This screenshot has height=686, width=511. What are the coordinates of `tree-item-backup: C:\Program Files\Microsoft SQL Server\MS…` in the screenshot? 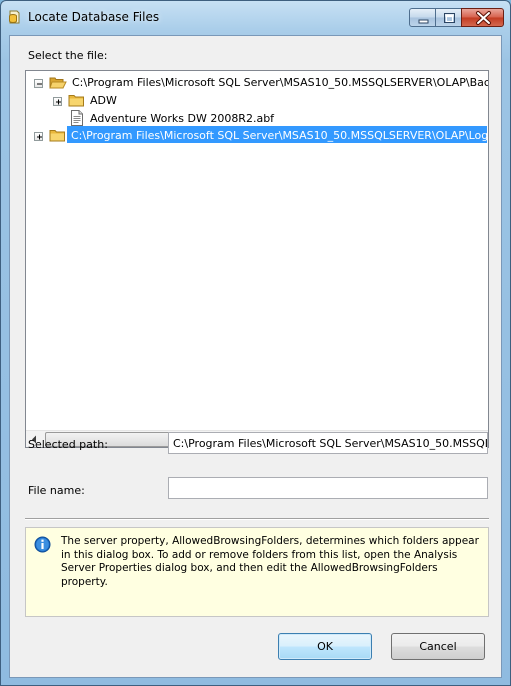 It's located at (257, 83).